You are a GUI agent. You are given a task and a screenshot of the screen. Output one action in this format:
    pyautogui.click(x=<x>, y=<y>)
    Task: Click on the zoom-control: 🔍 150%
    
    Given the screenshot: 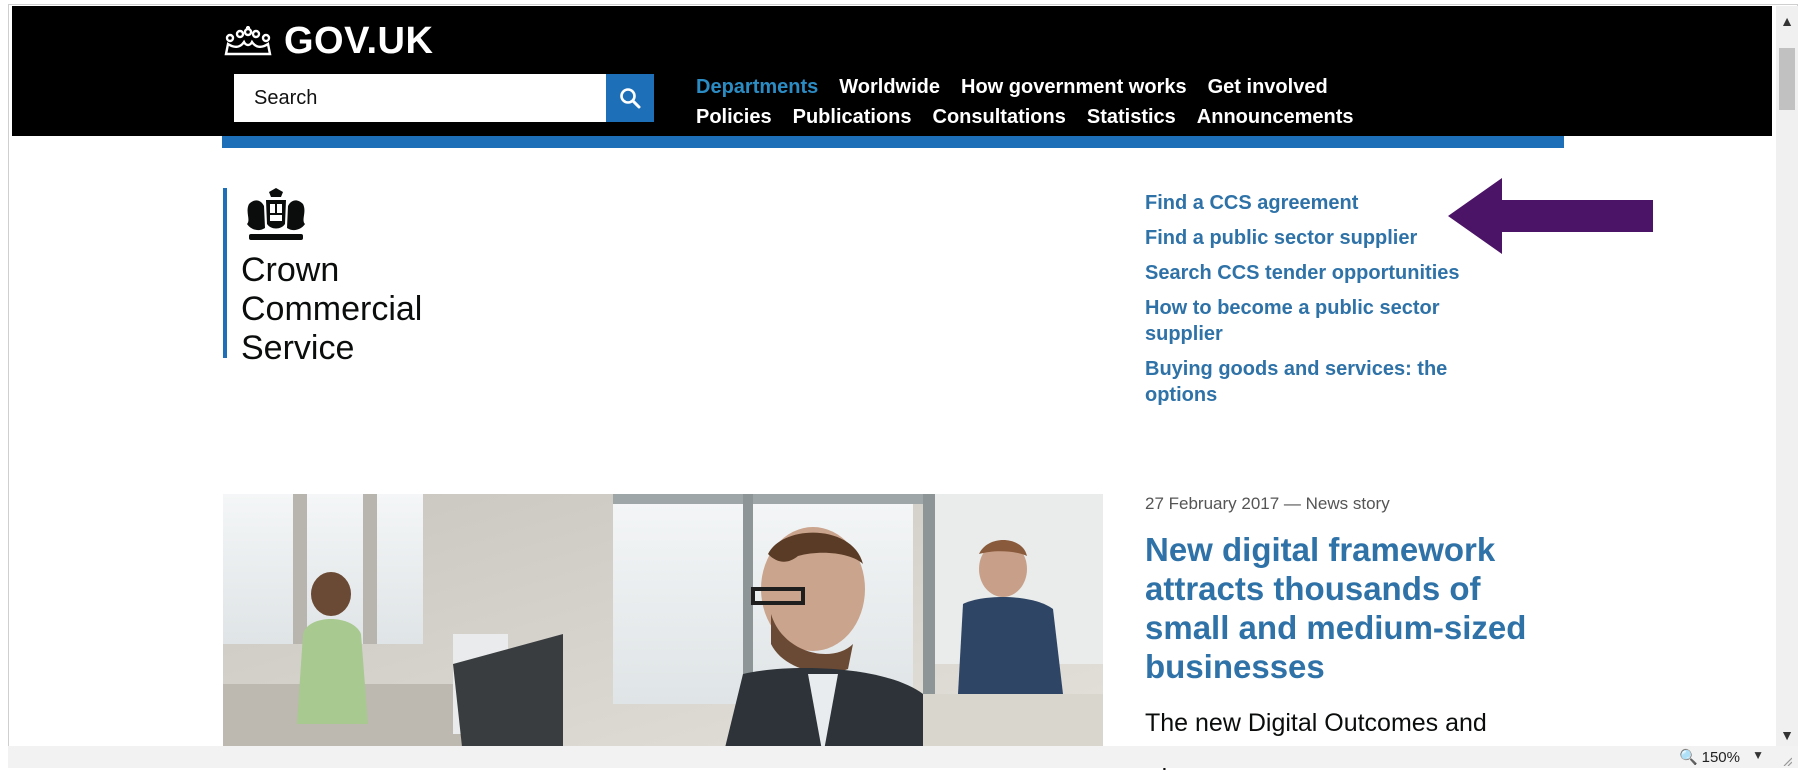 What is the action you would take?
    pyautogui.click(x=1709, y=757)
    